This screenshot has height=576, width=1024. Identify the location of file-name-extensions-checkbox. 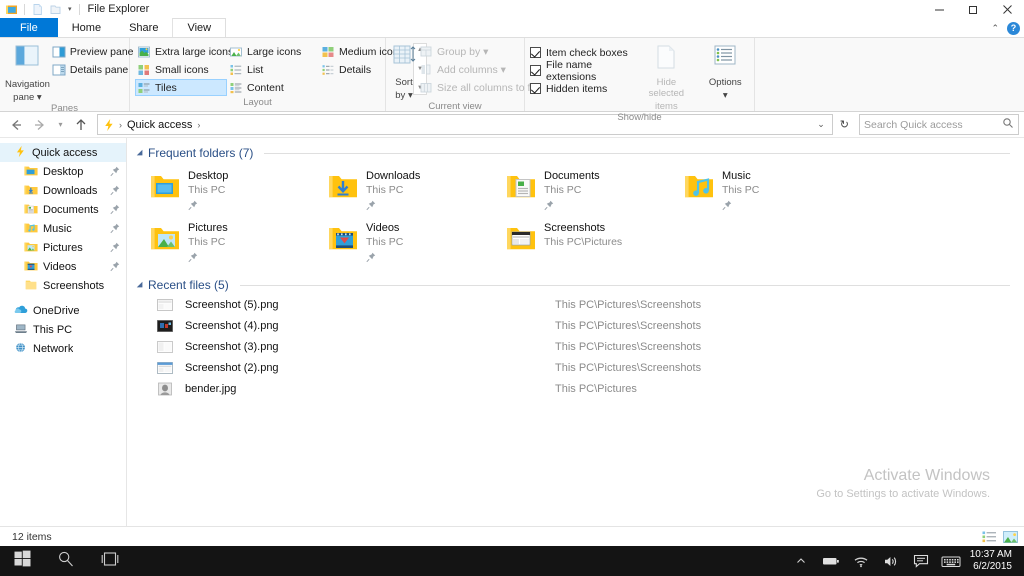
(535, 70).